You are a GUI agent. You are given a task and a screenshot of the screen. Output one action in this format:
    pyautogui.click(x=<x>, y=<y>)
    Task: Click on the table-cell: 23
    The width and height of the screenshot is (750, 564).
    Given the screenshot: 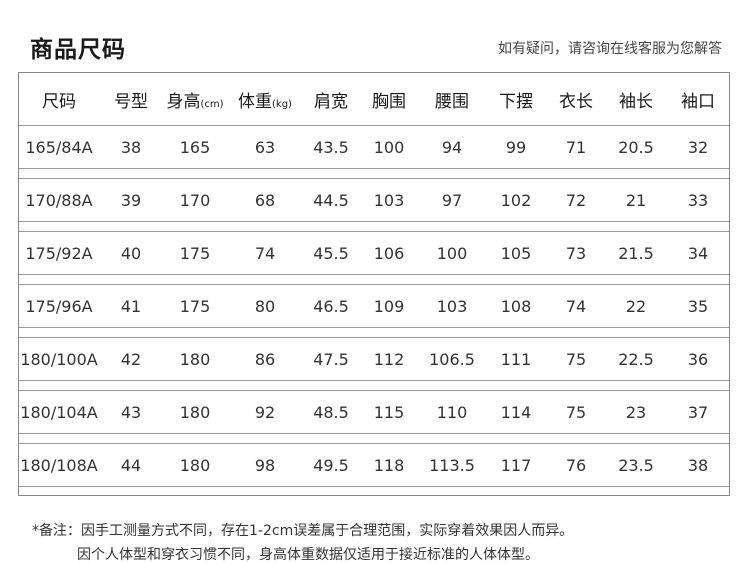 What is the action you would take?
    pyautogui.click(x=636, y=412)
    